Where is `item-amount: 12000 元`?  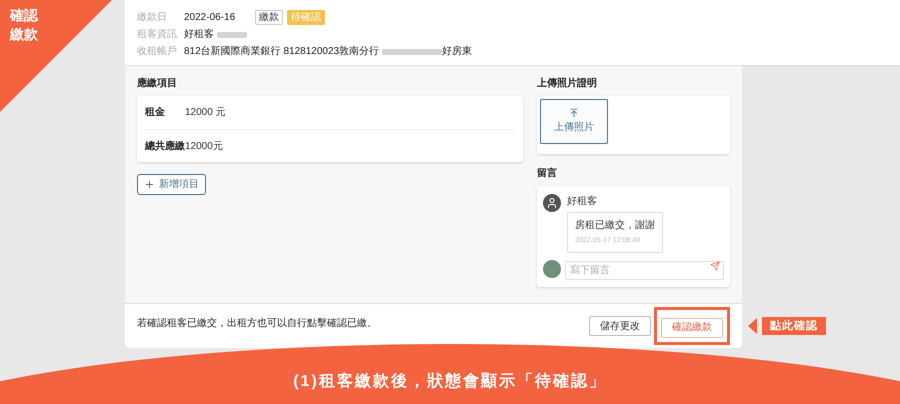 item-amount: 12000 元 is located at coordinates (205, 113).